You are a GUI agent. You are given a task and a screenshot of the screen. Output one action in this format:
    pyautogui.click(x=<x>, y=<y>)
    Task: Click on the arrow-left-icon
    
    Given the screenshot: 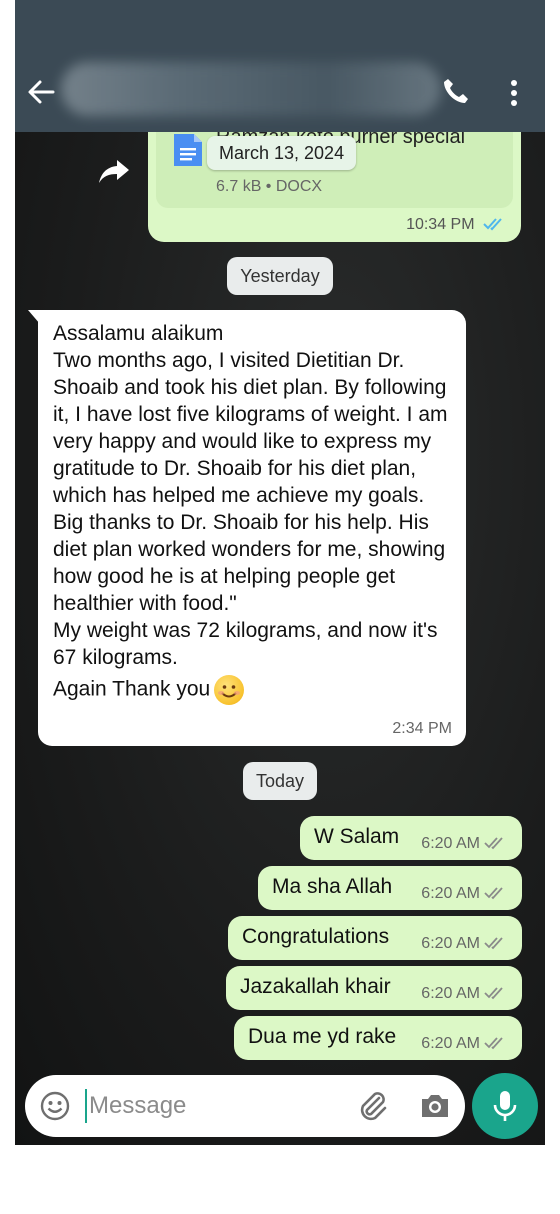 What is the action you would take?
    pyautogui.click(x=41, y=92)
    